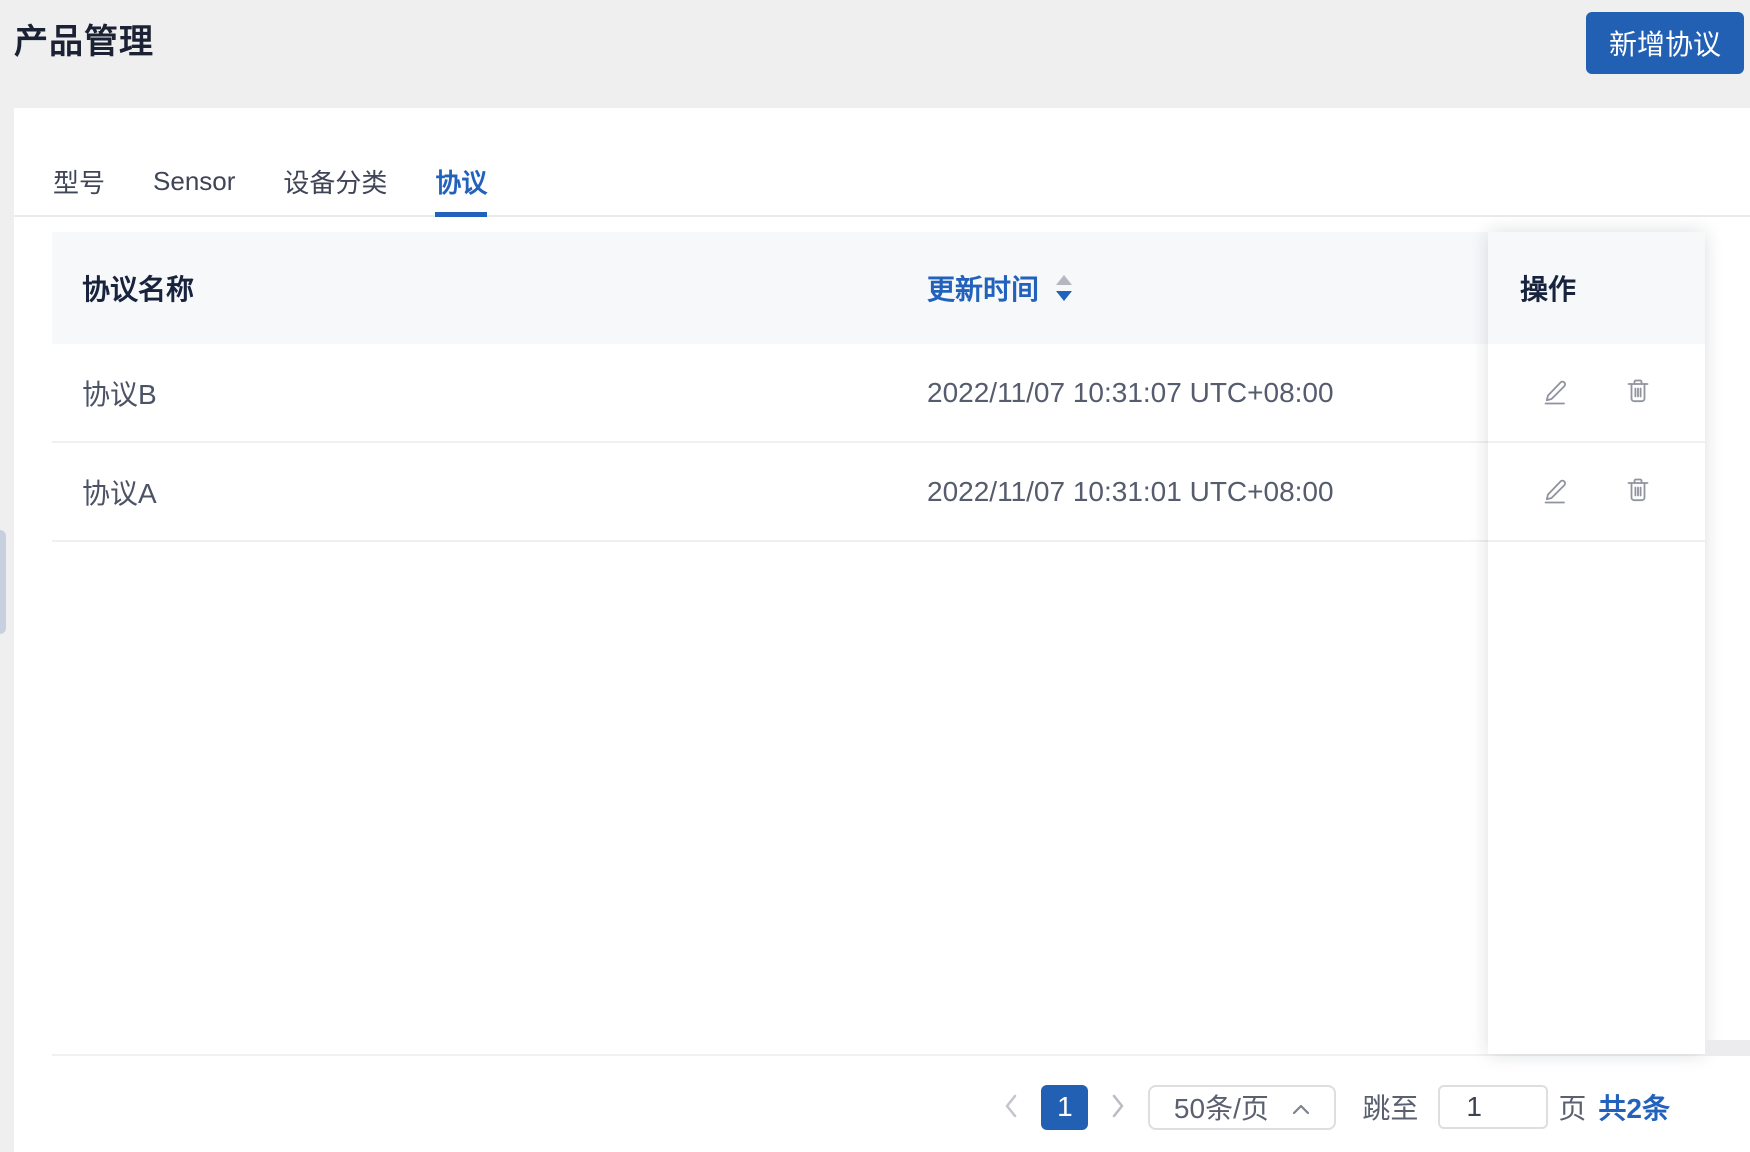  I want to click on previous-page-button, so click(1011, 1107).